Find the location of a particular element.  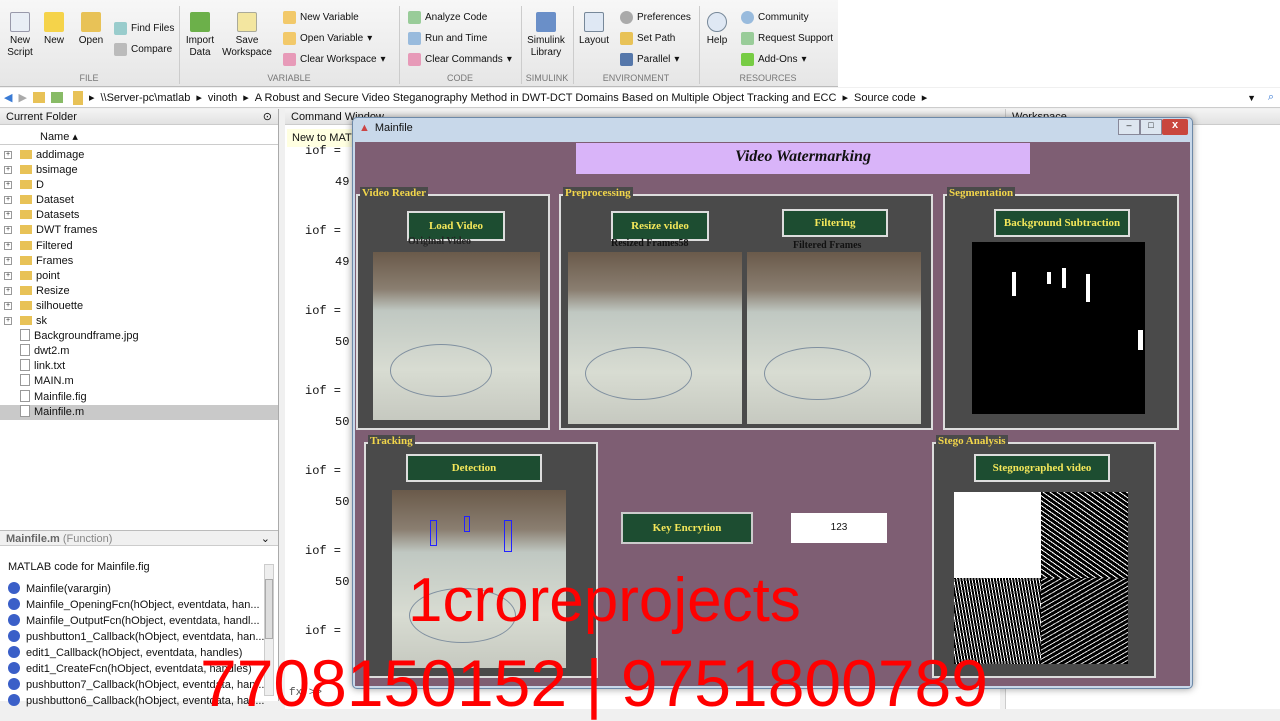

tracking-panel: Tracking Detection is located at coordinates (481, 556).